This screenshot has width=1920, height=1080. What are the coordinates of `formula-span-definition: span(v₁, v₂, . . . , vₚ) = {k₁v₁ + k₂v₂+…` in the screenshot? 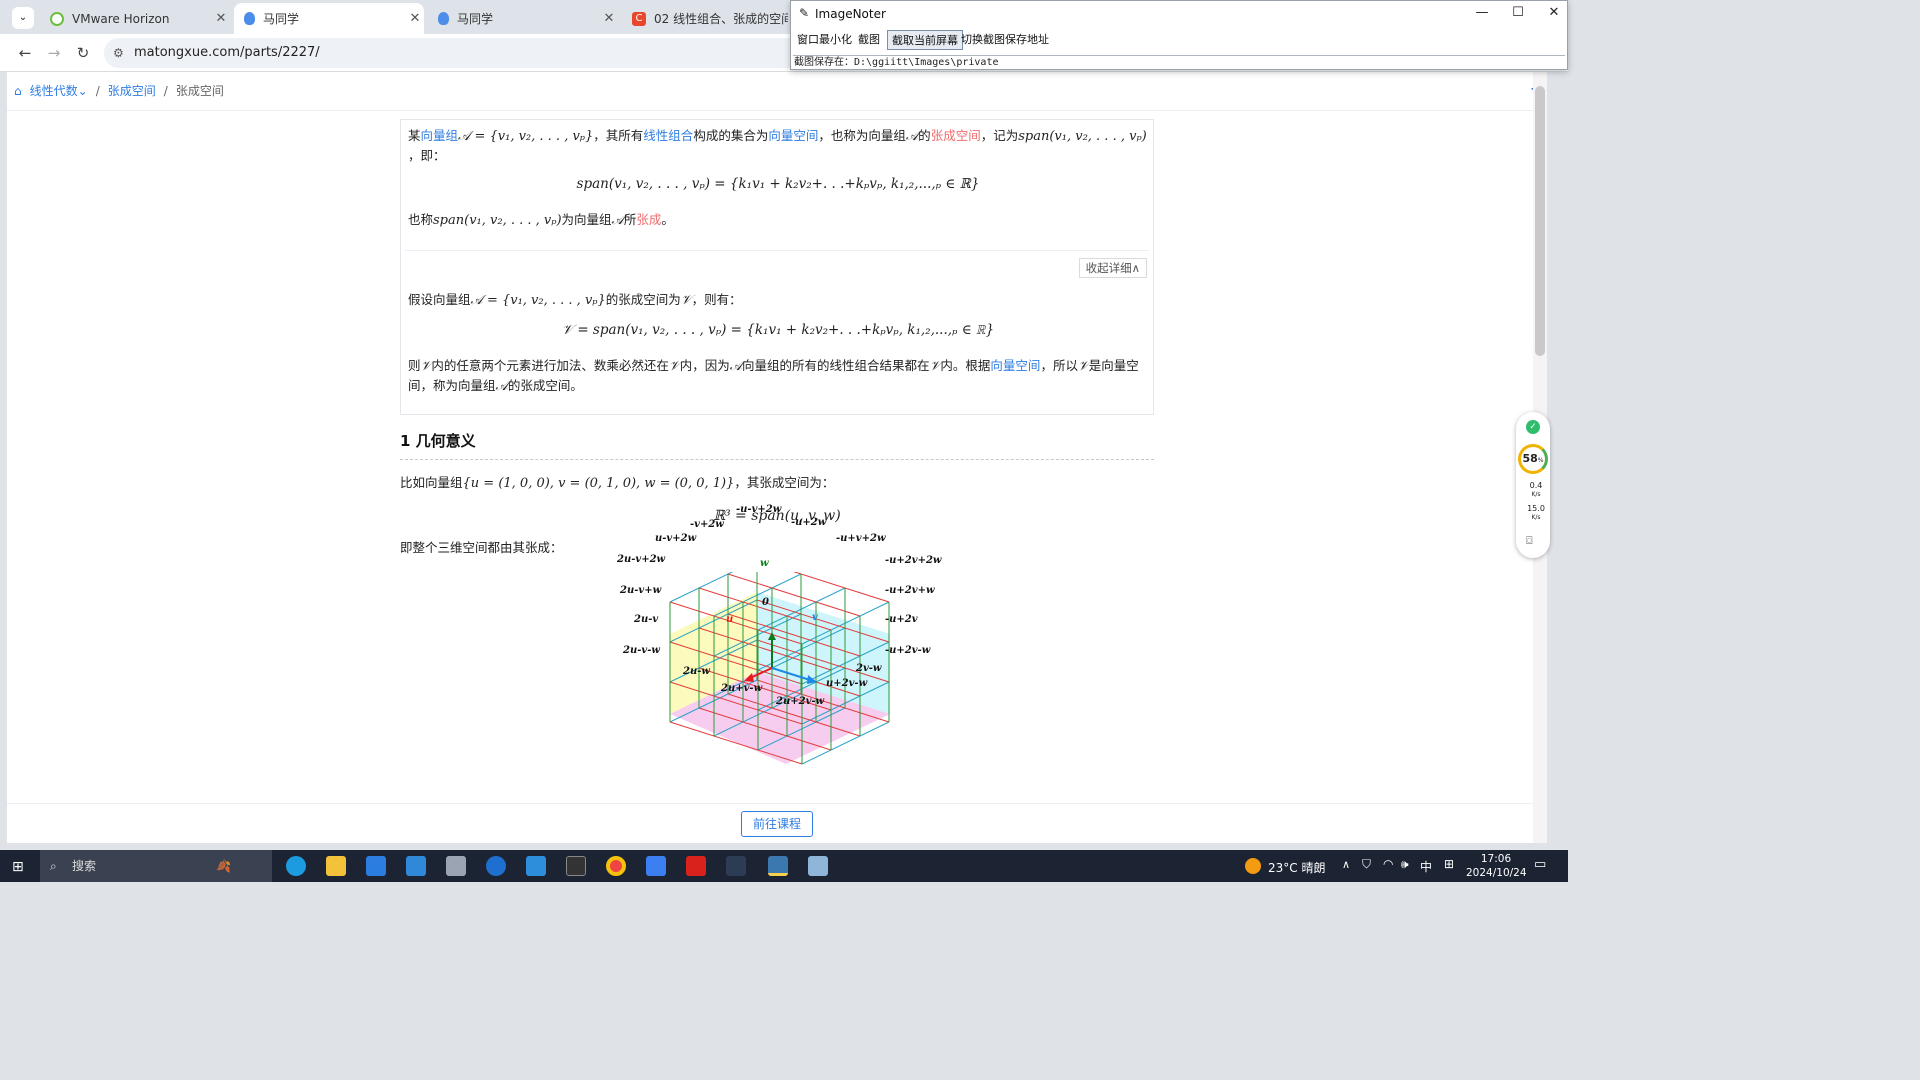 It's located at (778, 184).